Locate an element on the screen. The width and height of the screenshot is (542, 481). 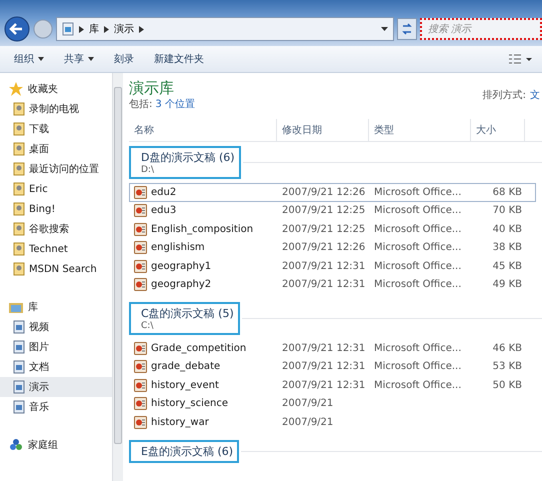
file-row: geography1 2007/9/21 12:31 Microsoft Office... 45 KB is located at coordinates (332, 266).